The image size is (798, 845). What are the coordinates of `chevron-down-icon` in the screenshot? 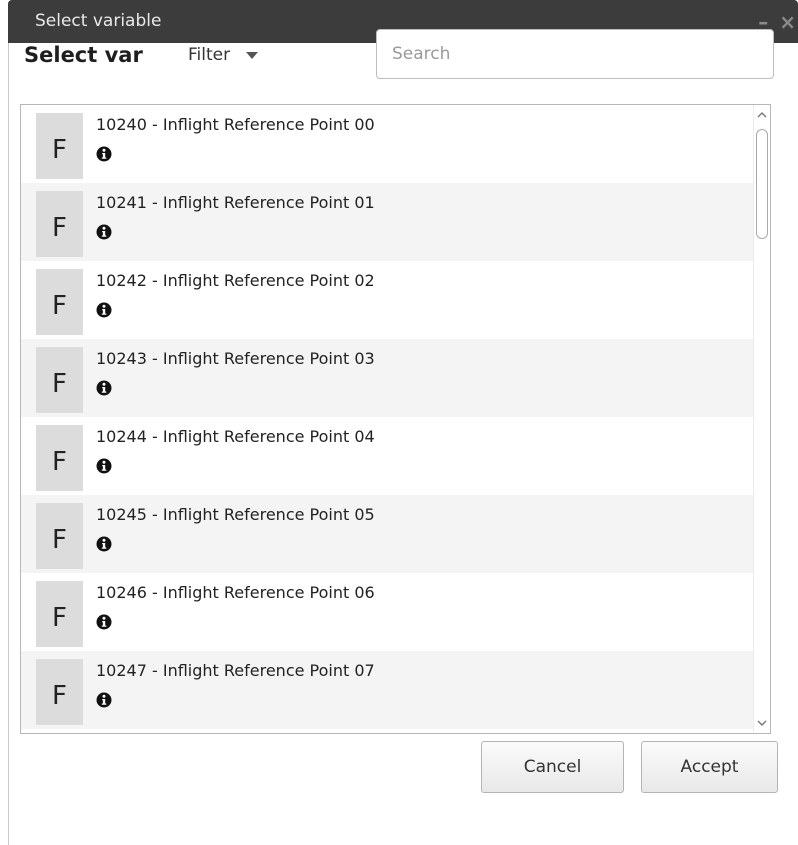 It's located at (252, 55).